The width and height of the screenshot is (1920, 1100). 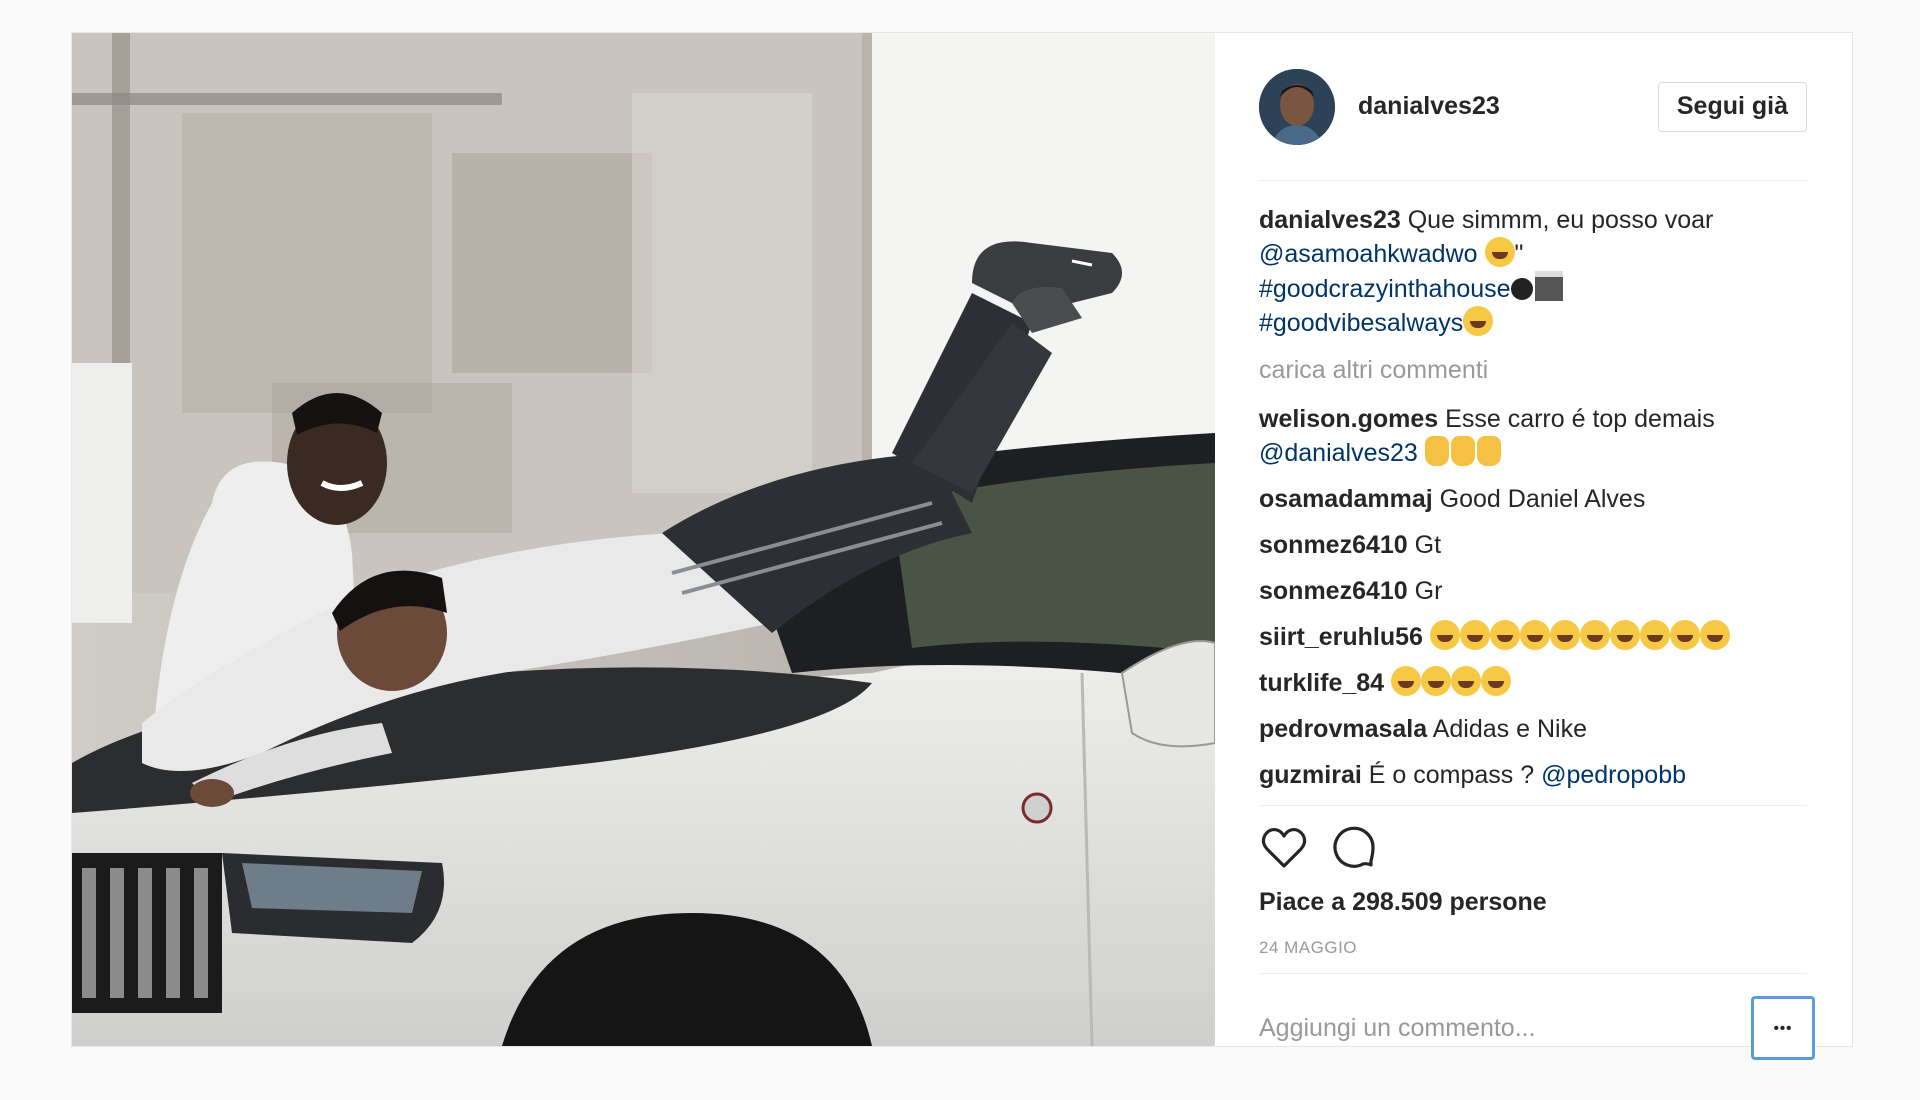 What do you see at coordinates (1580, 419) in the screenshot?
I see `comment-text: Esse carro é top demais` at bounding box center [1580, 419].